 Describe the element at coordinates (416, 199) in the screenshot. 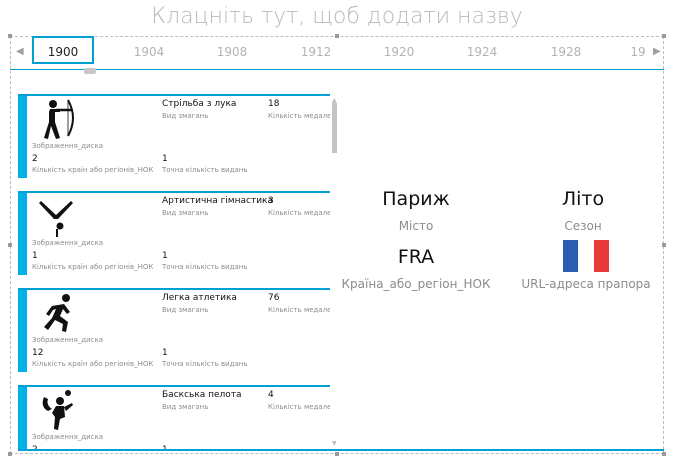

I see `city-value: Париж` at that location.